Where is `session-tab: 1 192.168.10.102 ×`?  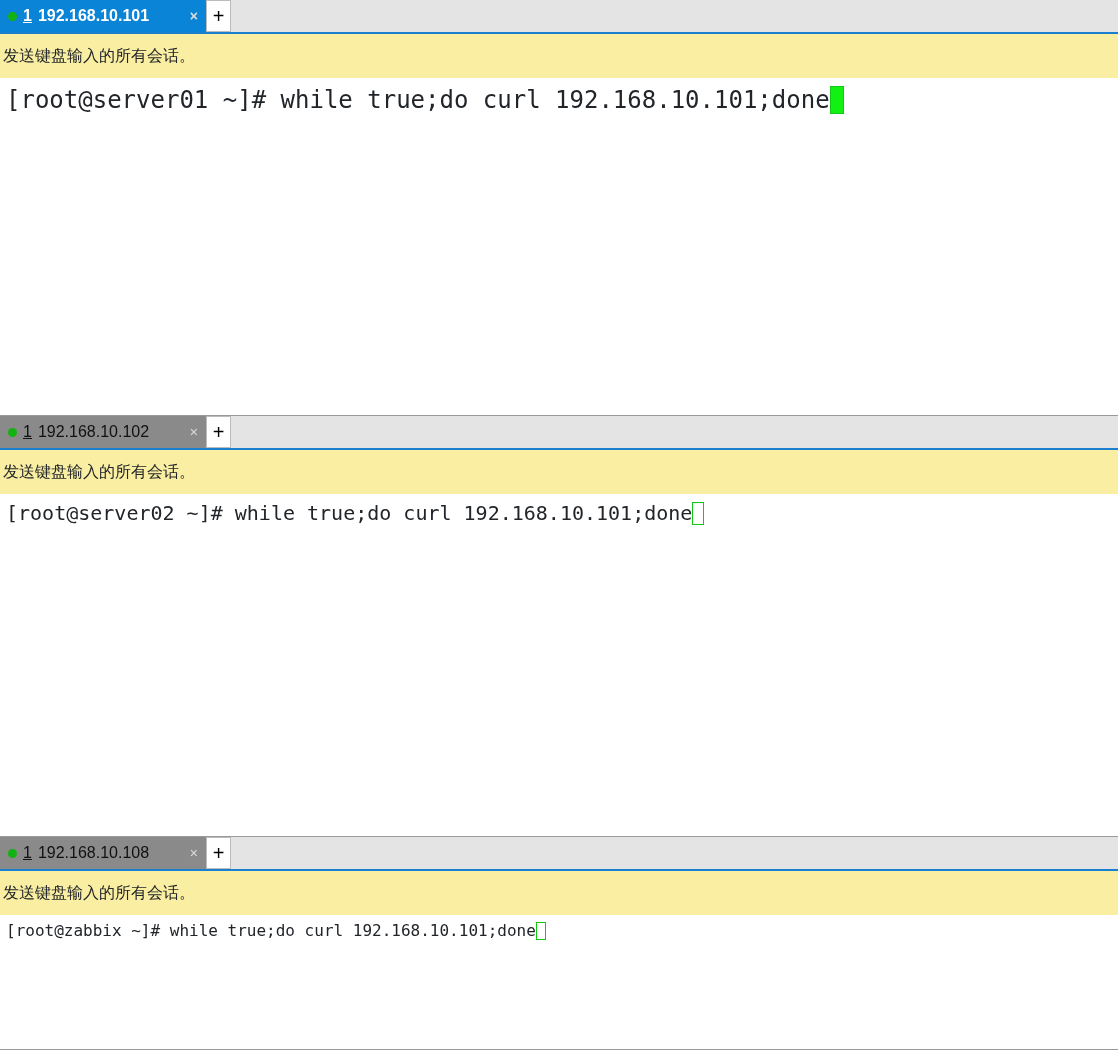
session-tab: 1 192.168.10.102 × is located at coordinates (103, 432).